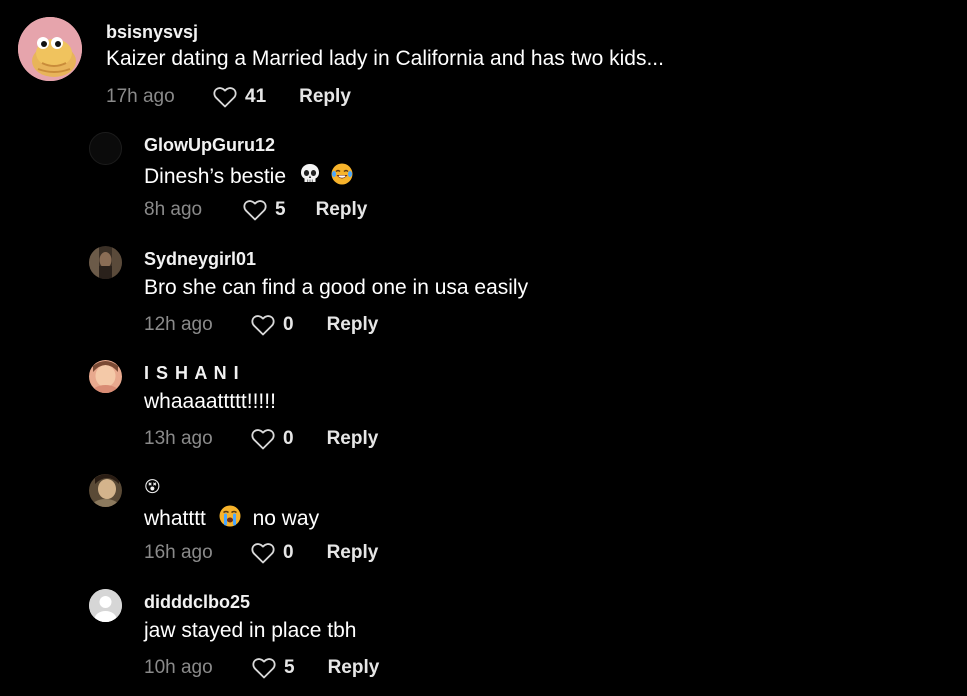  Describe the element at coordinates (342, 177) in the screenshot. I see `laughing-tears-emoji-icon` at that location.